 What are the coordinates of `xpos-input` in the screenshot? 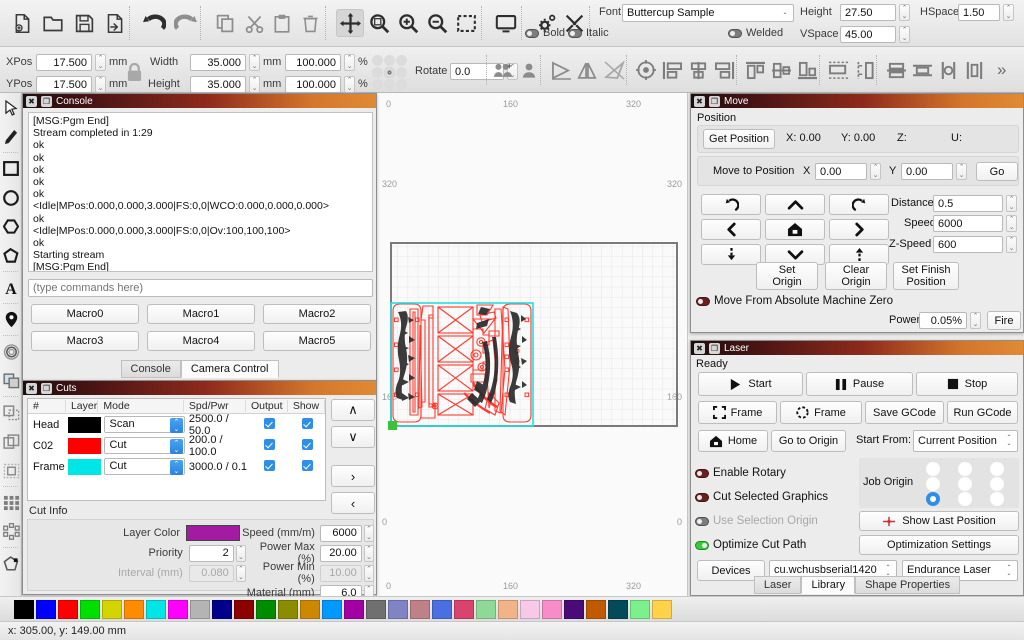 It's located at (64, 62).